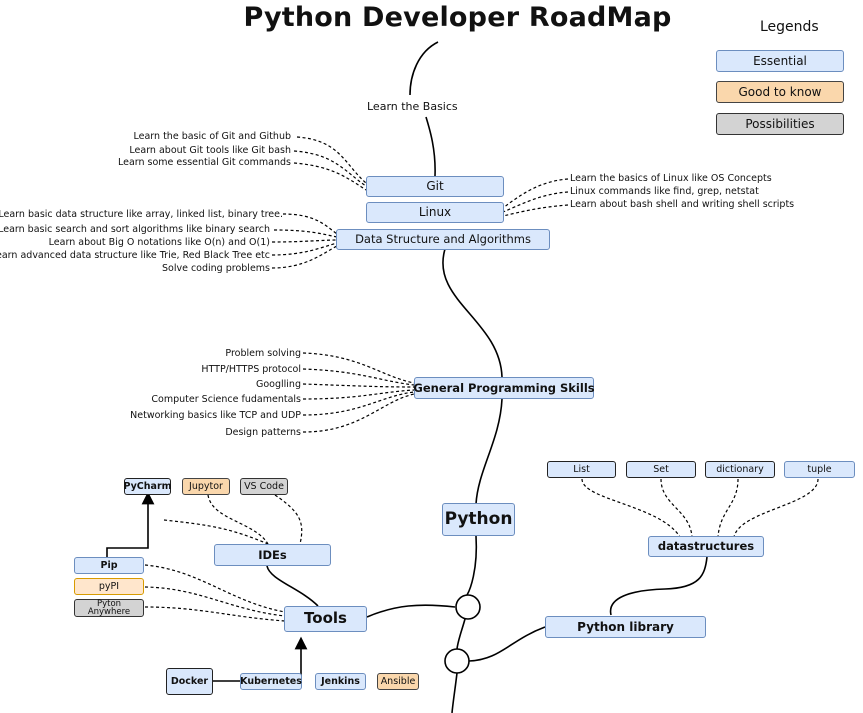  What do you see at coordinates (263, 432) in the screenshot?
I see `gps-note-6: Design patterns` at bounding box center [263, 432].